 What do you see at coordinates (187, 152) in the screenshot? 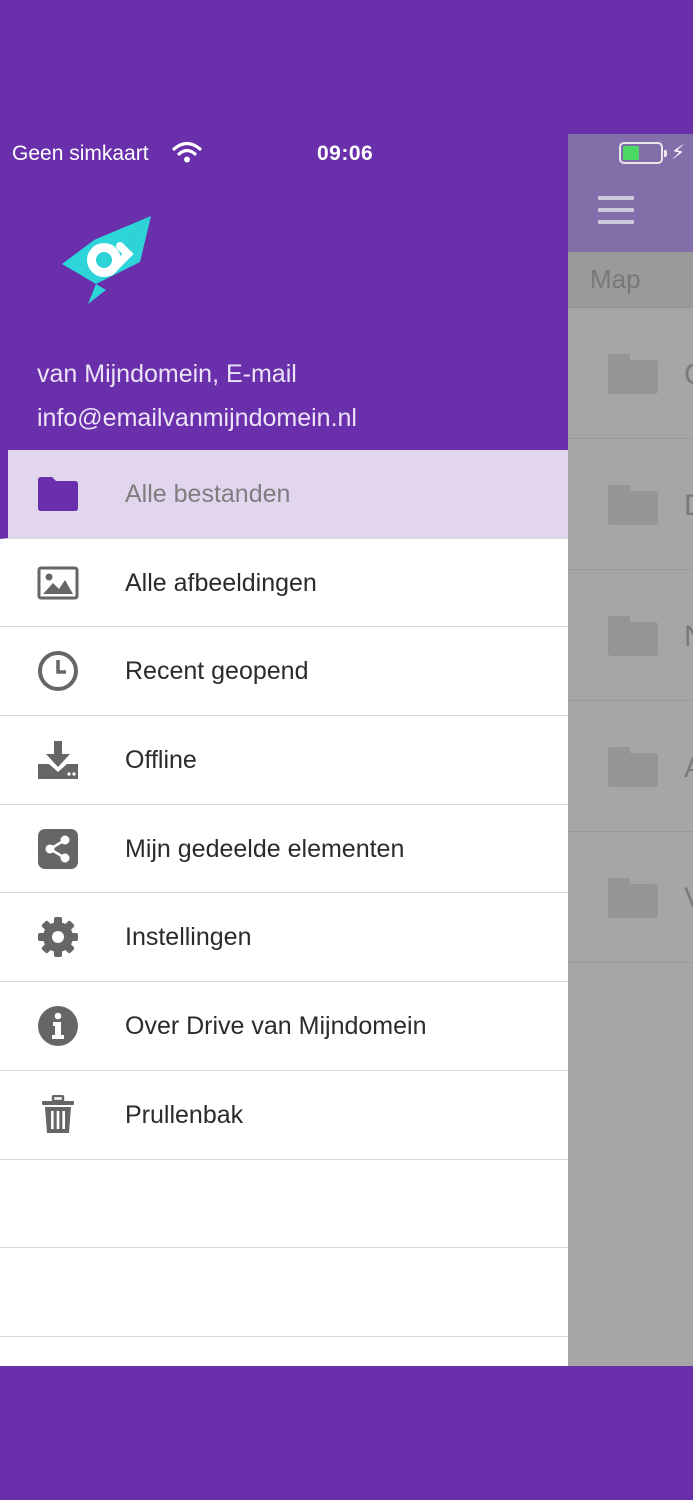
I see `wifi-icon` at bounding box center [187, 152].